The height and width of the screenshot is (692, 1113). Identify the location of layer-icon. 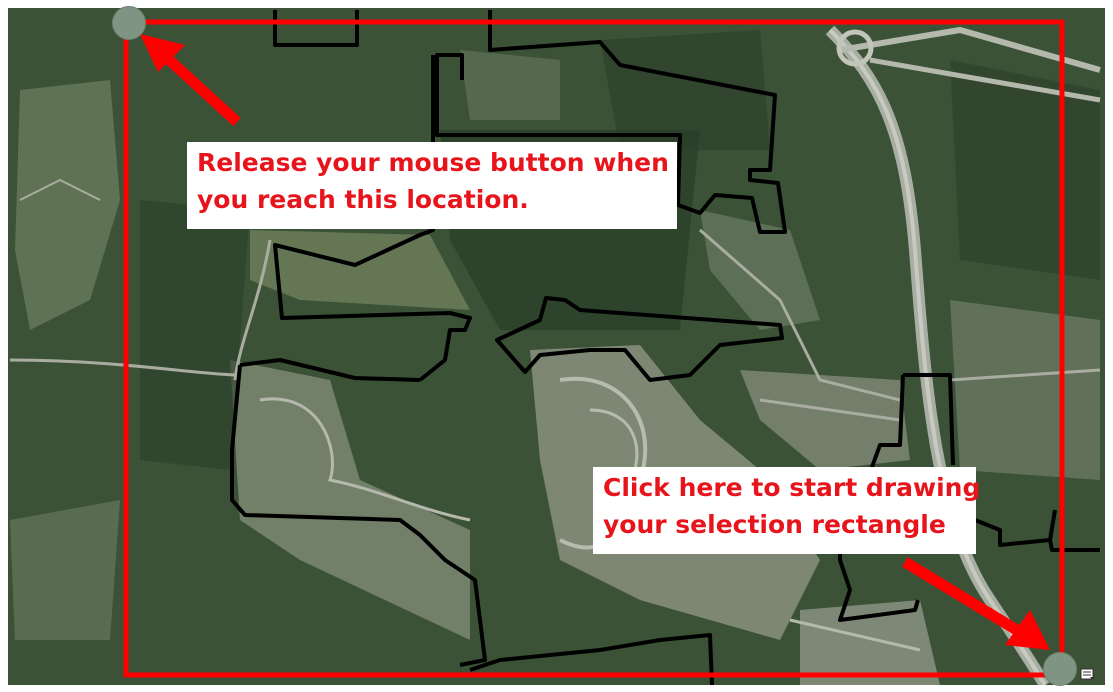
(1088, 674).